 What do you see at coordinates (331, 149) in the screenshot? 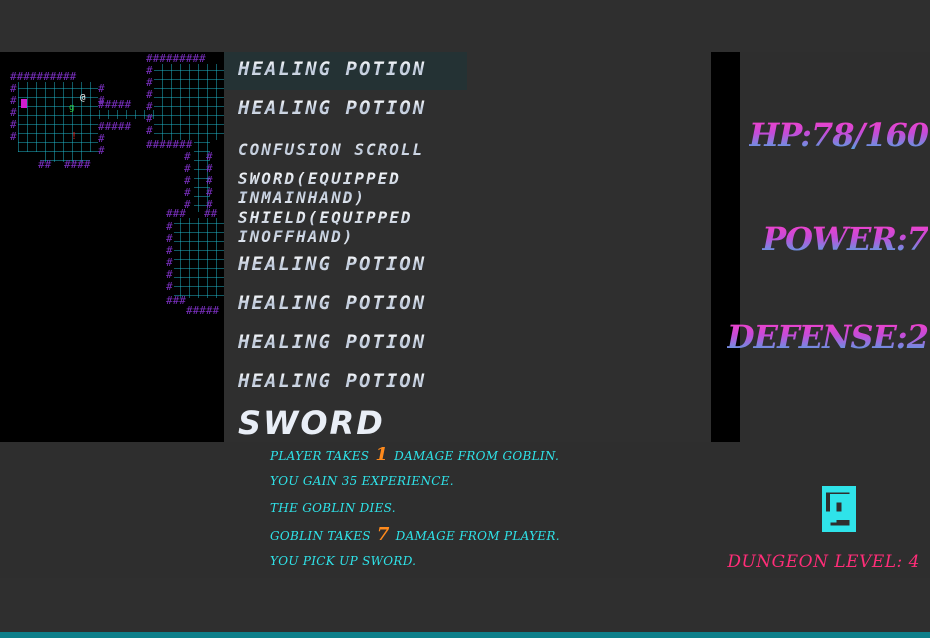
I see `inventory-item: Confusion Scroll` at bounding box center [331, 149].